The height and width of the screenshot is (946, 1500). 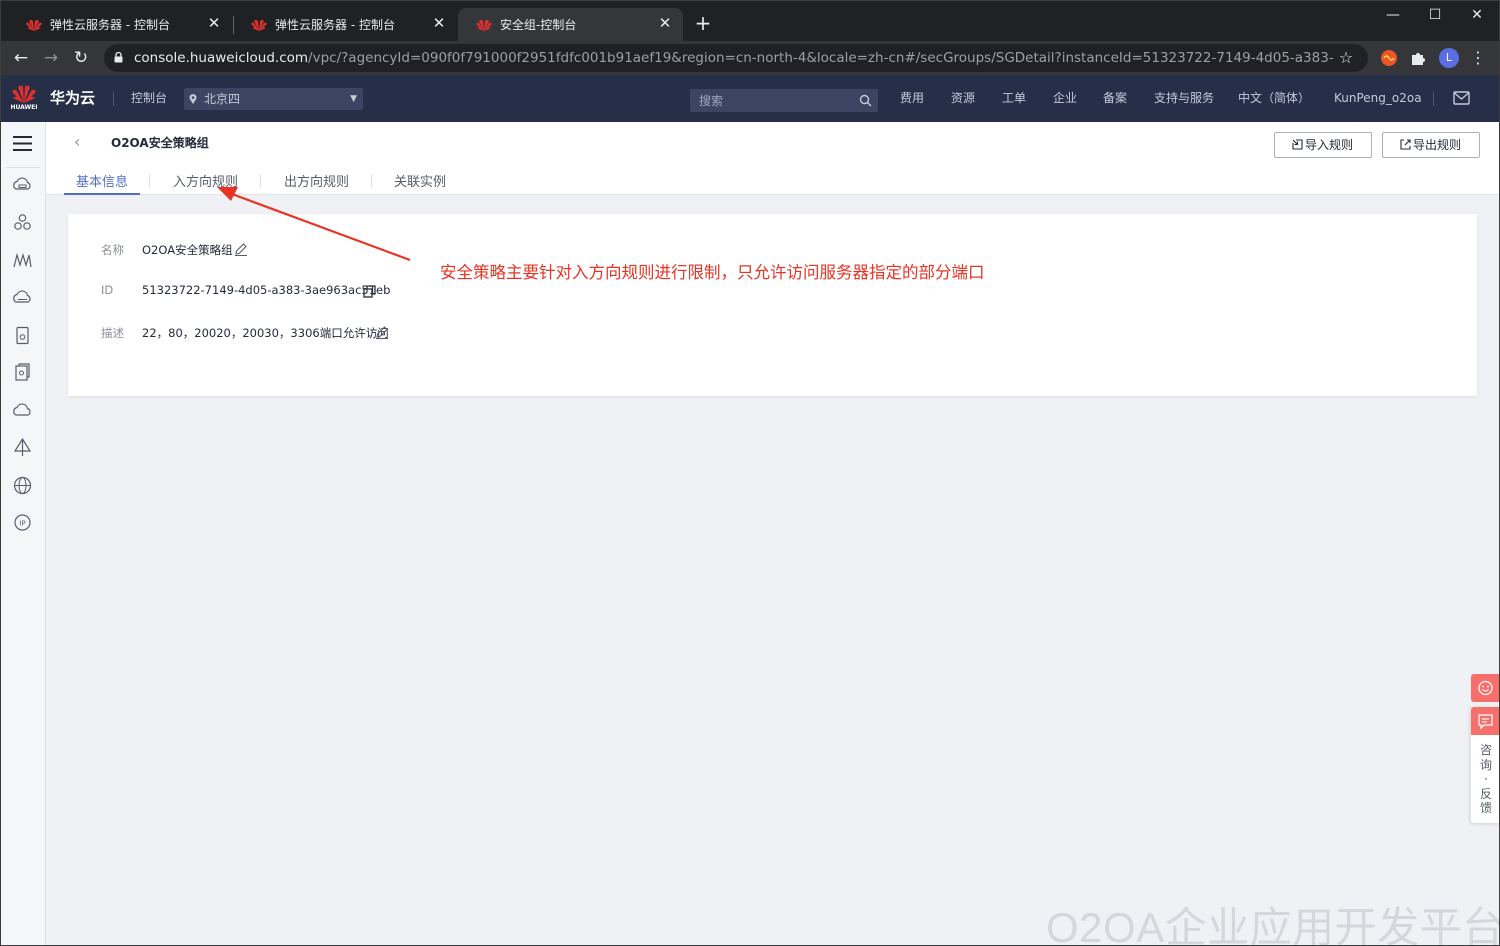 I want to click on eip-icon: IP, so click(x=22, y=522).